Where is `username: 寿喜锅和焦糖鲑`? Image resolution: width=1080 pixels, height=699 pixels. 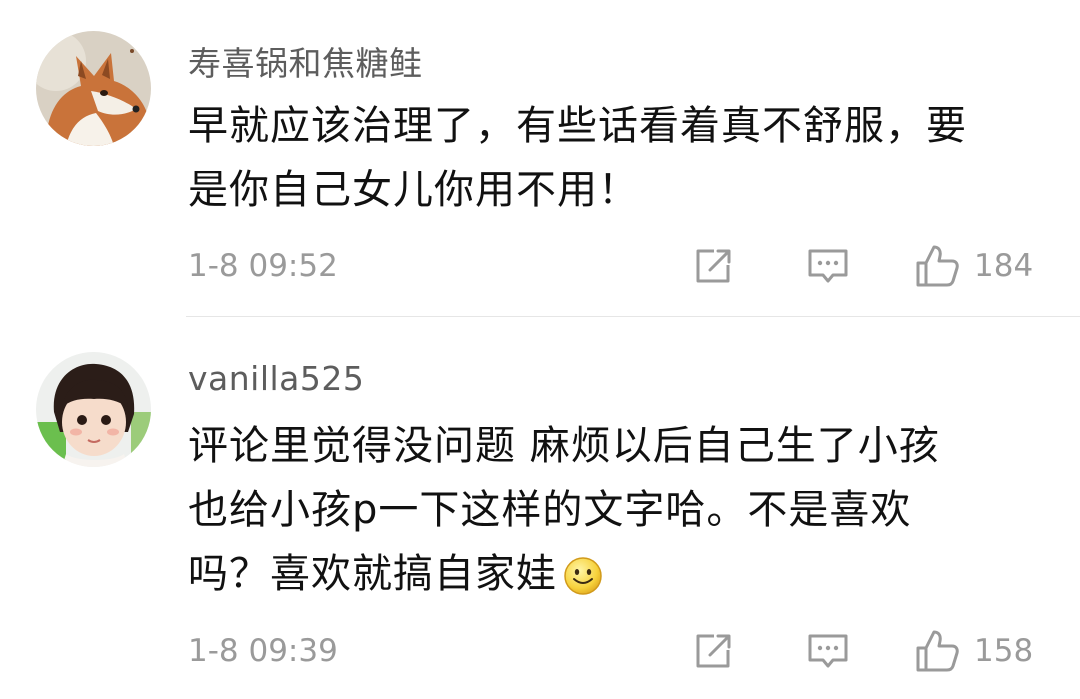 username: 寿喜锅和焦糖鲑 is located at coordinates (305, 61).